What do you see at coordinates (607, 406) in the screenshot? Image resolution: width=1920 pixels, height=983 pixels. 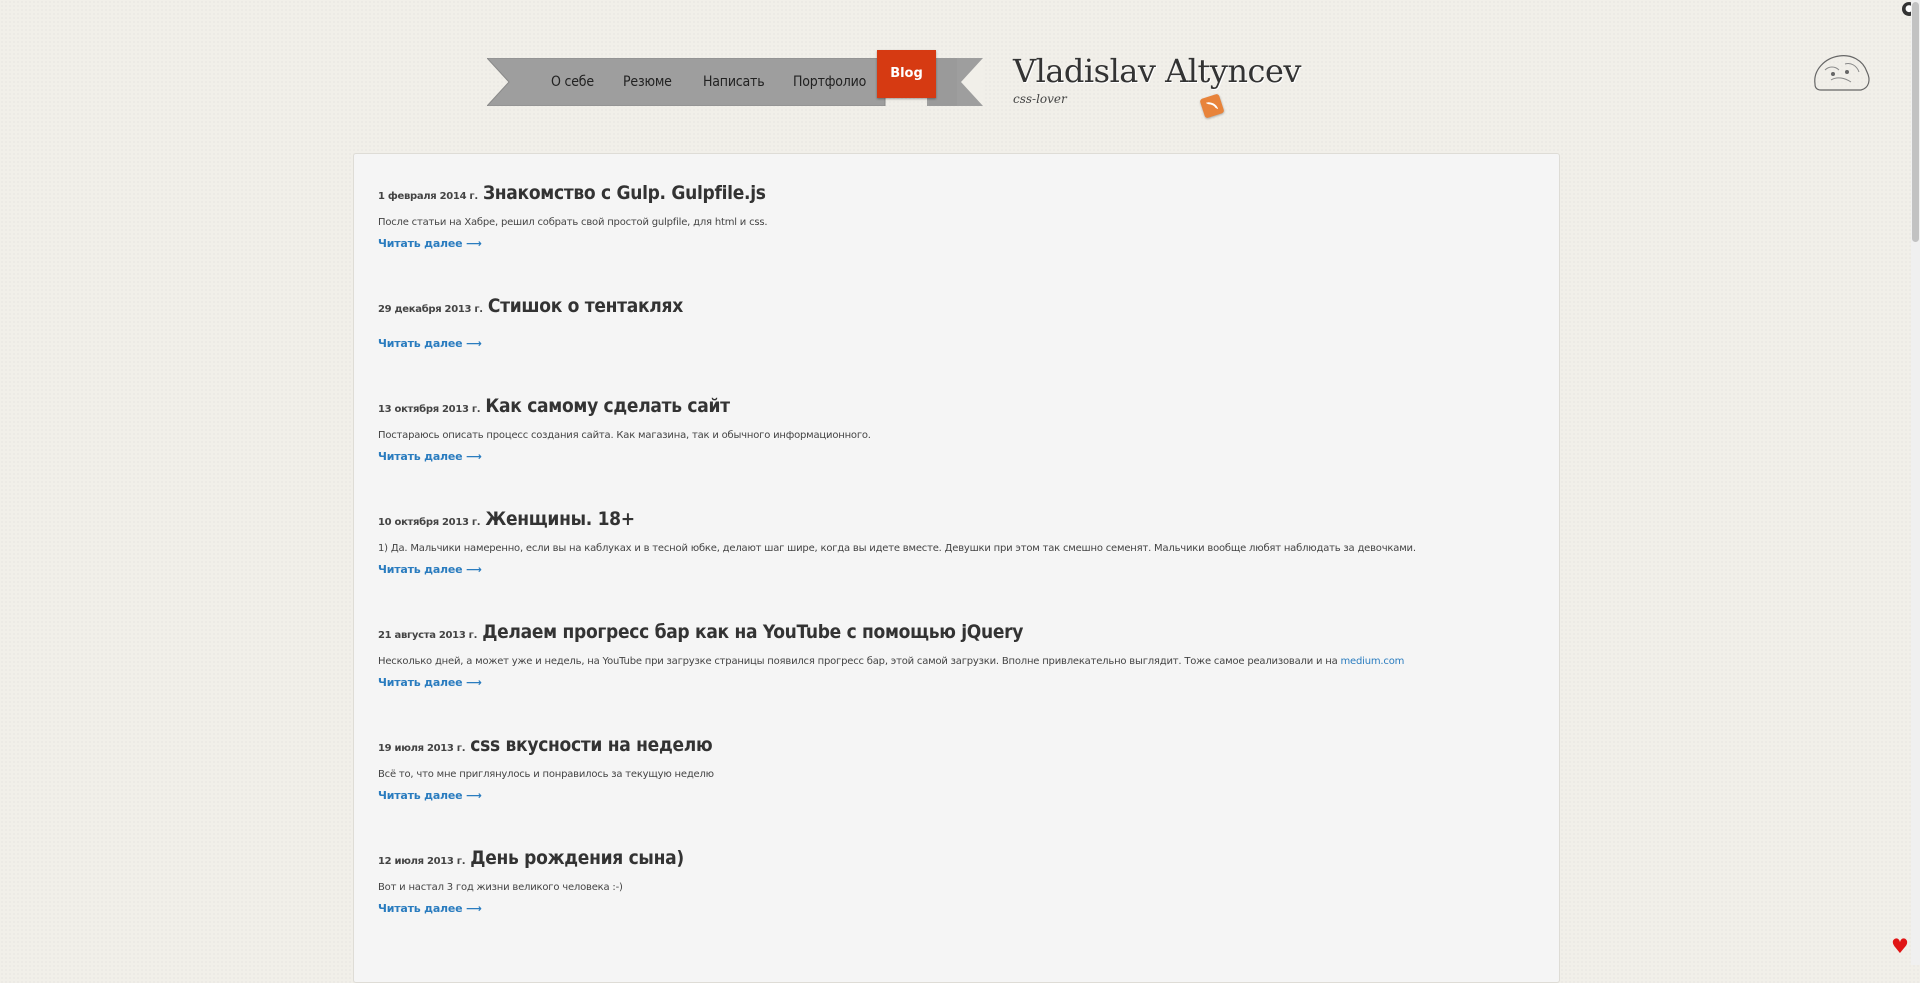 I see `post-title: Как самому сделать сайт` at bounding box center [607, 406].